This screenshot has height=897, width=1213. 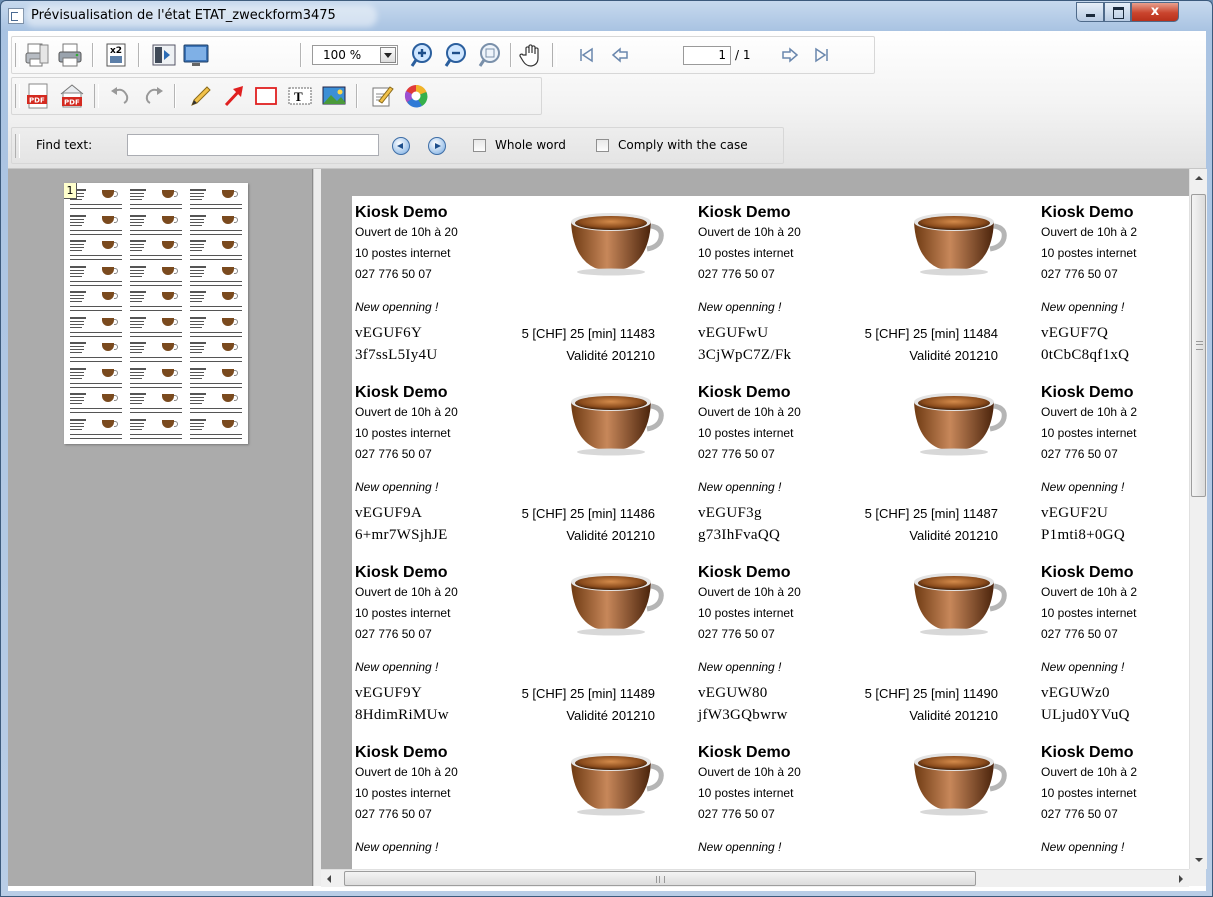 What do you see at coordinates (388, 55) in the screenshot?
I see `chevron-down-icon` at bounding box center [388, 55].